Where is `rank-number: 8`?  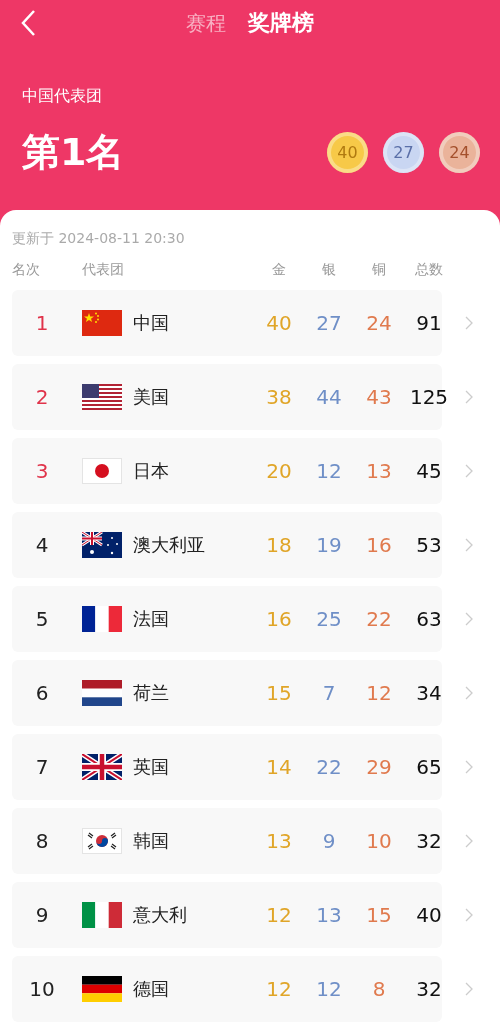
rank-number: 8 is located at coordinates (42, 841).